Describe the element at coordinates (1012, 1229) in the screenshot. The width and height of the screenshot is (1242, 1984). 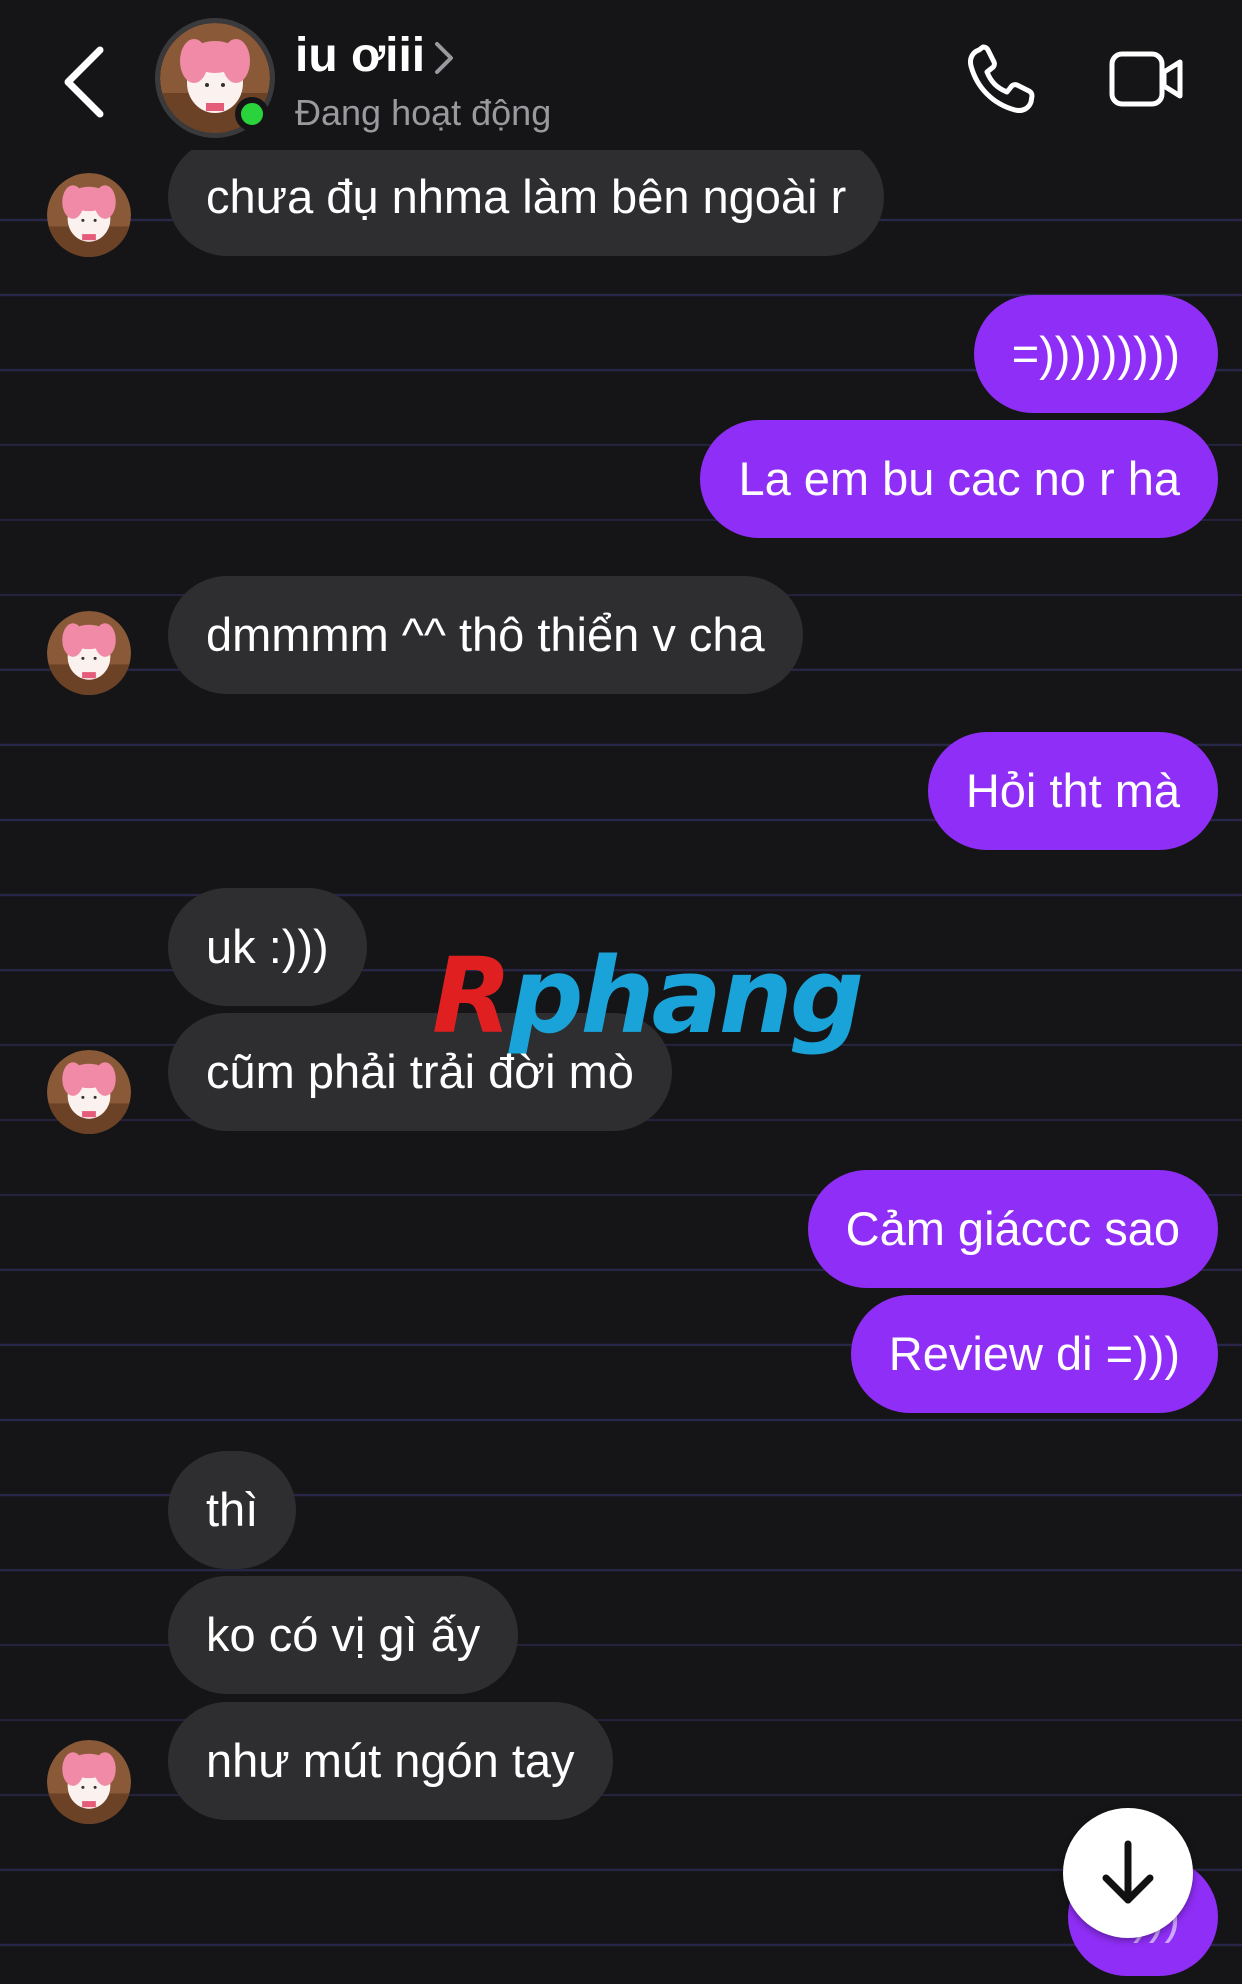
I see `outgoing-message: Cảm giáccc sao` at that location.